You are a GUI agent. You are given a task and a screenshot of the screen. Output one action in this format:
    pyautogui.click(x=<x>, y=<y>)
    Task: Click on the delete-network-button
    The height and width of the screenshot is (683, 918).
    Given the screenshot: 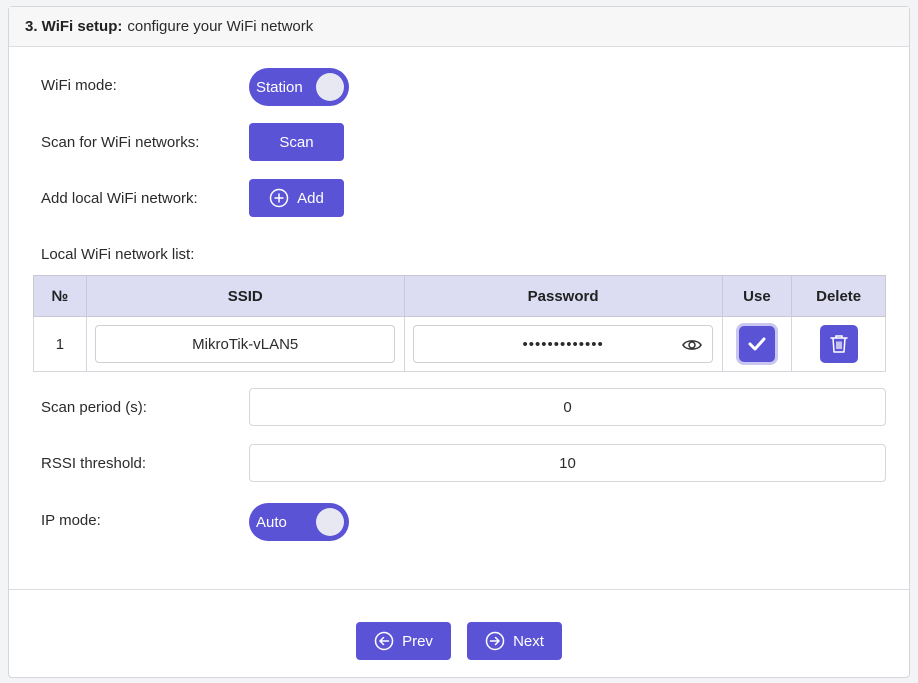 What is the action you would take?
    pyautogui.click(x=838, y=344)
    